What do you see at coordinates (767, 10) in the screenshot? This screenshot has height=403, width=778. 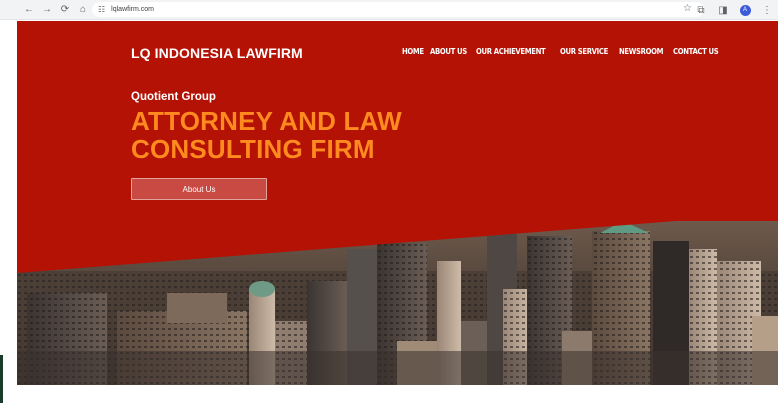 I see `menu-dots-icon: ⋮` at bounding box center [767, 10].